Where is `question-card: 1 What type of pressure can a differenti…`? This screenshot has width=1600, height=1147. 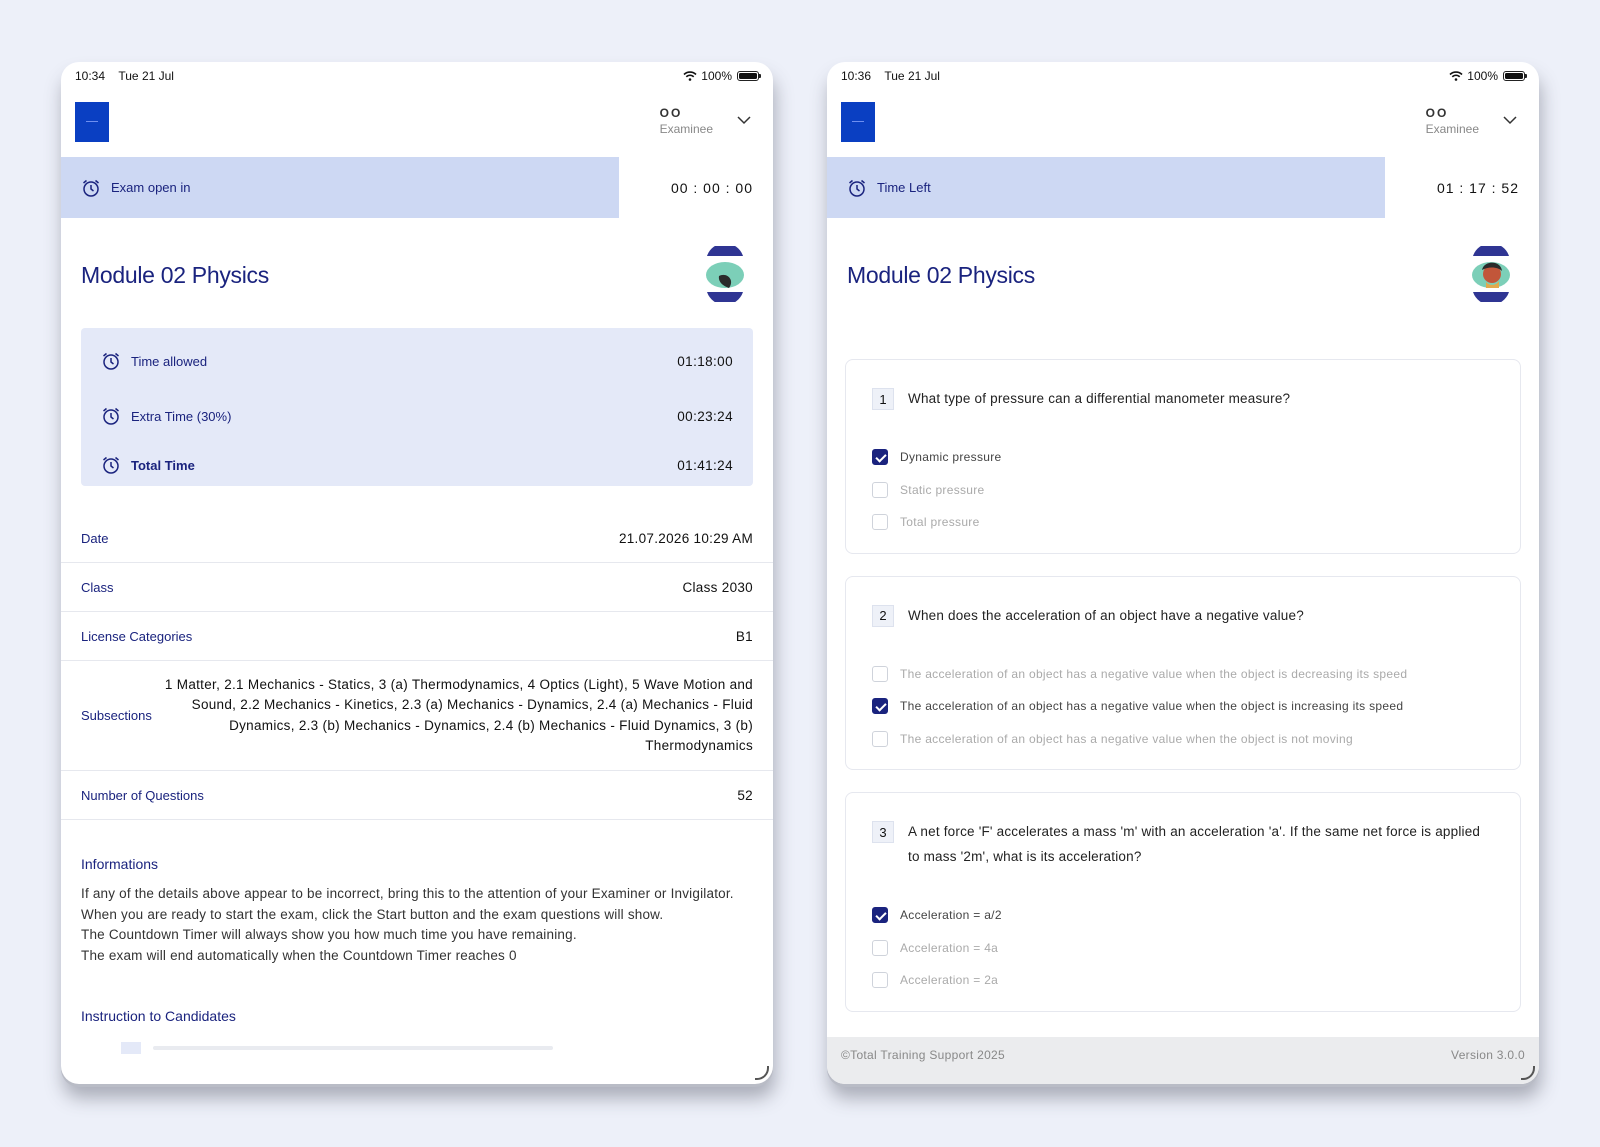 question-card: 1 What type of pressure can a differenti… is located at coordinates (1183, 456).